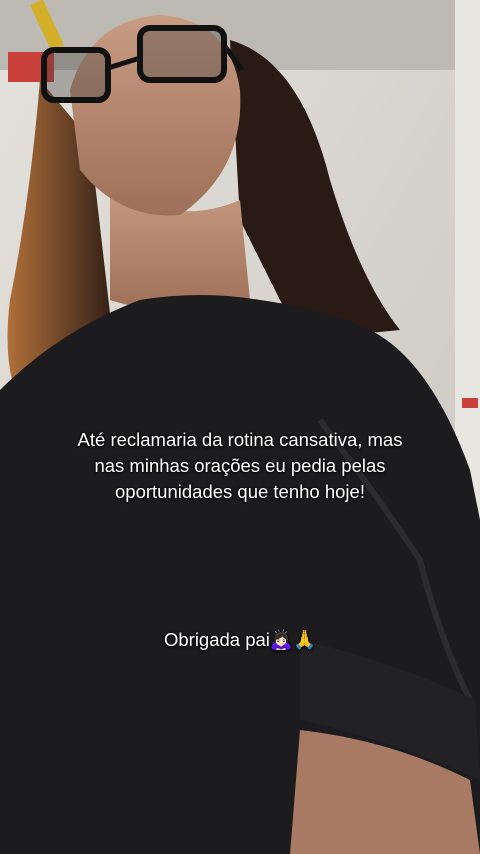 Image resolution: width=480 pixels, height=854 pixels. I want to click on red-tag-right, so click(470, 403).